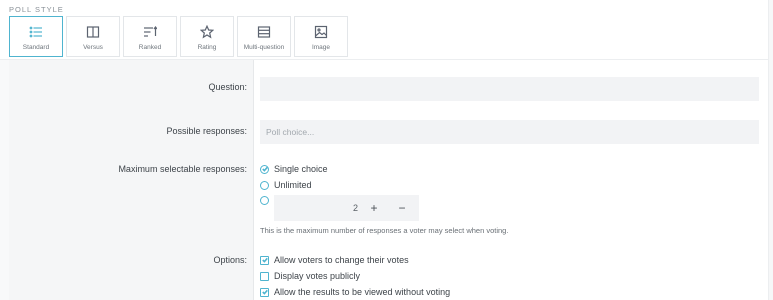 The image size is (773, 300). I want to click on poll-style-rating-button: Rating, so click(207, 36).